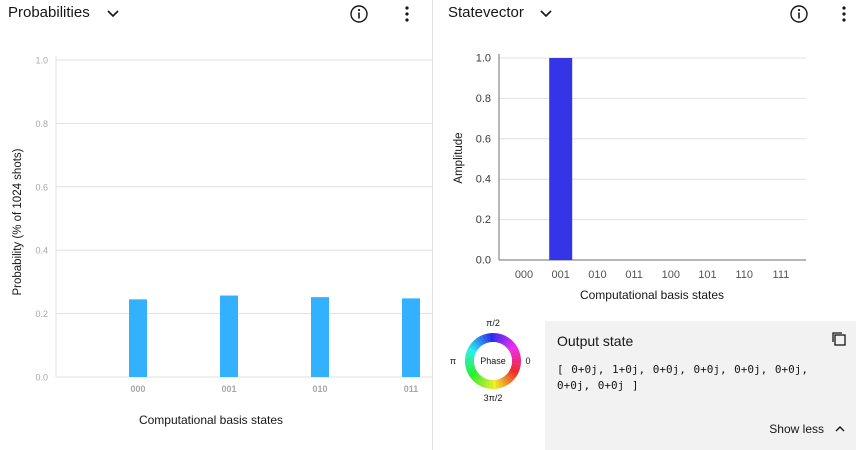  I want to click on statevector-xtick-label: 100, so click(671, 275).